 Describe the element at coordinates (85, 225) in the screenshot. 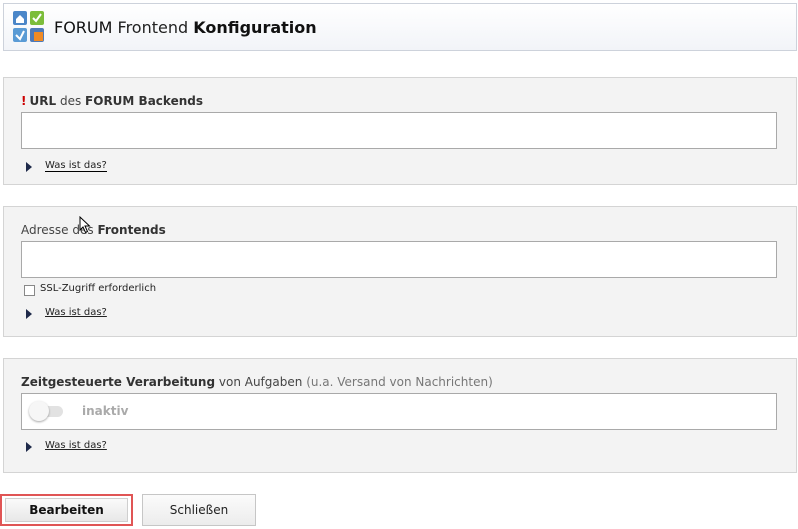

I see `mouse-cursor-icon` at that location.